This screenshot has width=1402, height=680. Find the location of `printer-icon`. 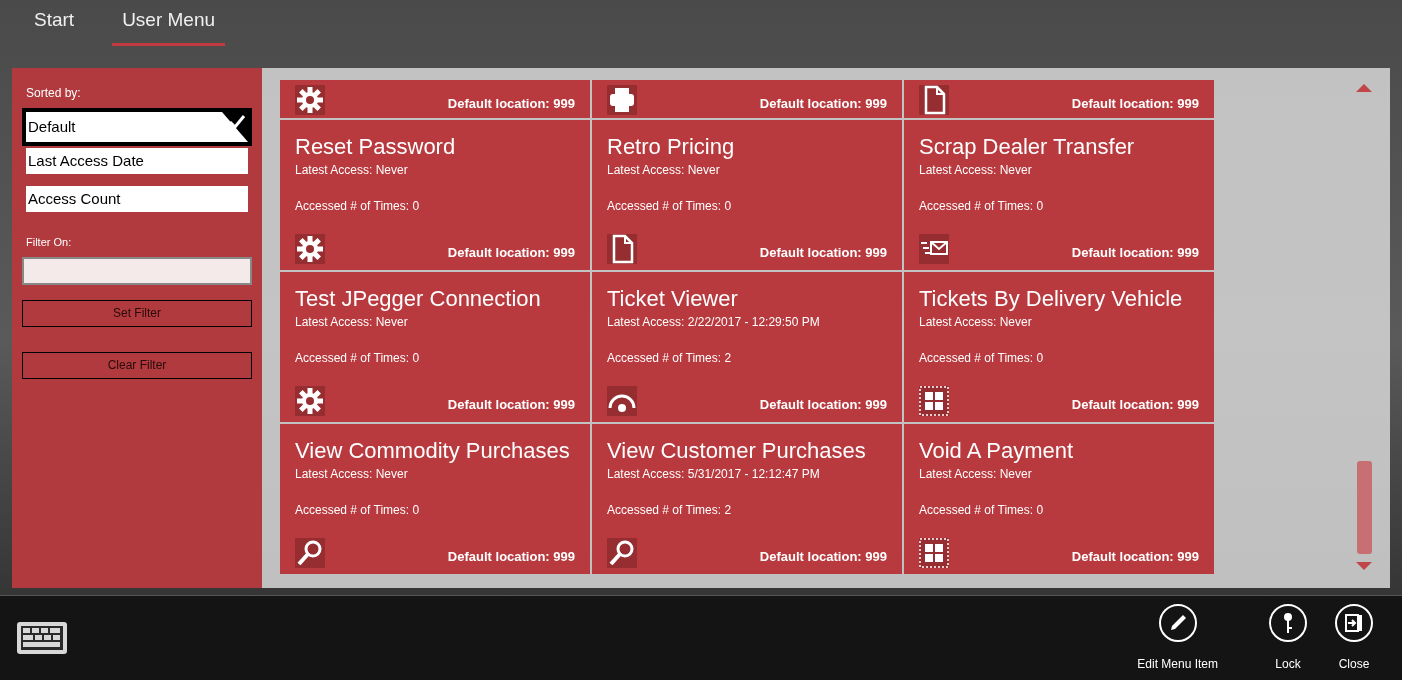

printer-icon is located at coordinates (622, 100).